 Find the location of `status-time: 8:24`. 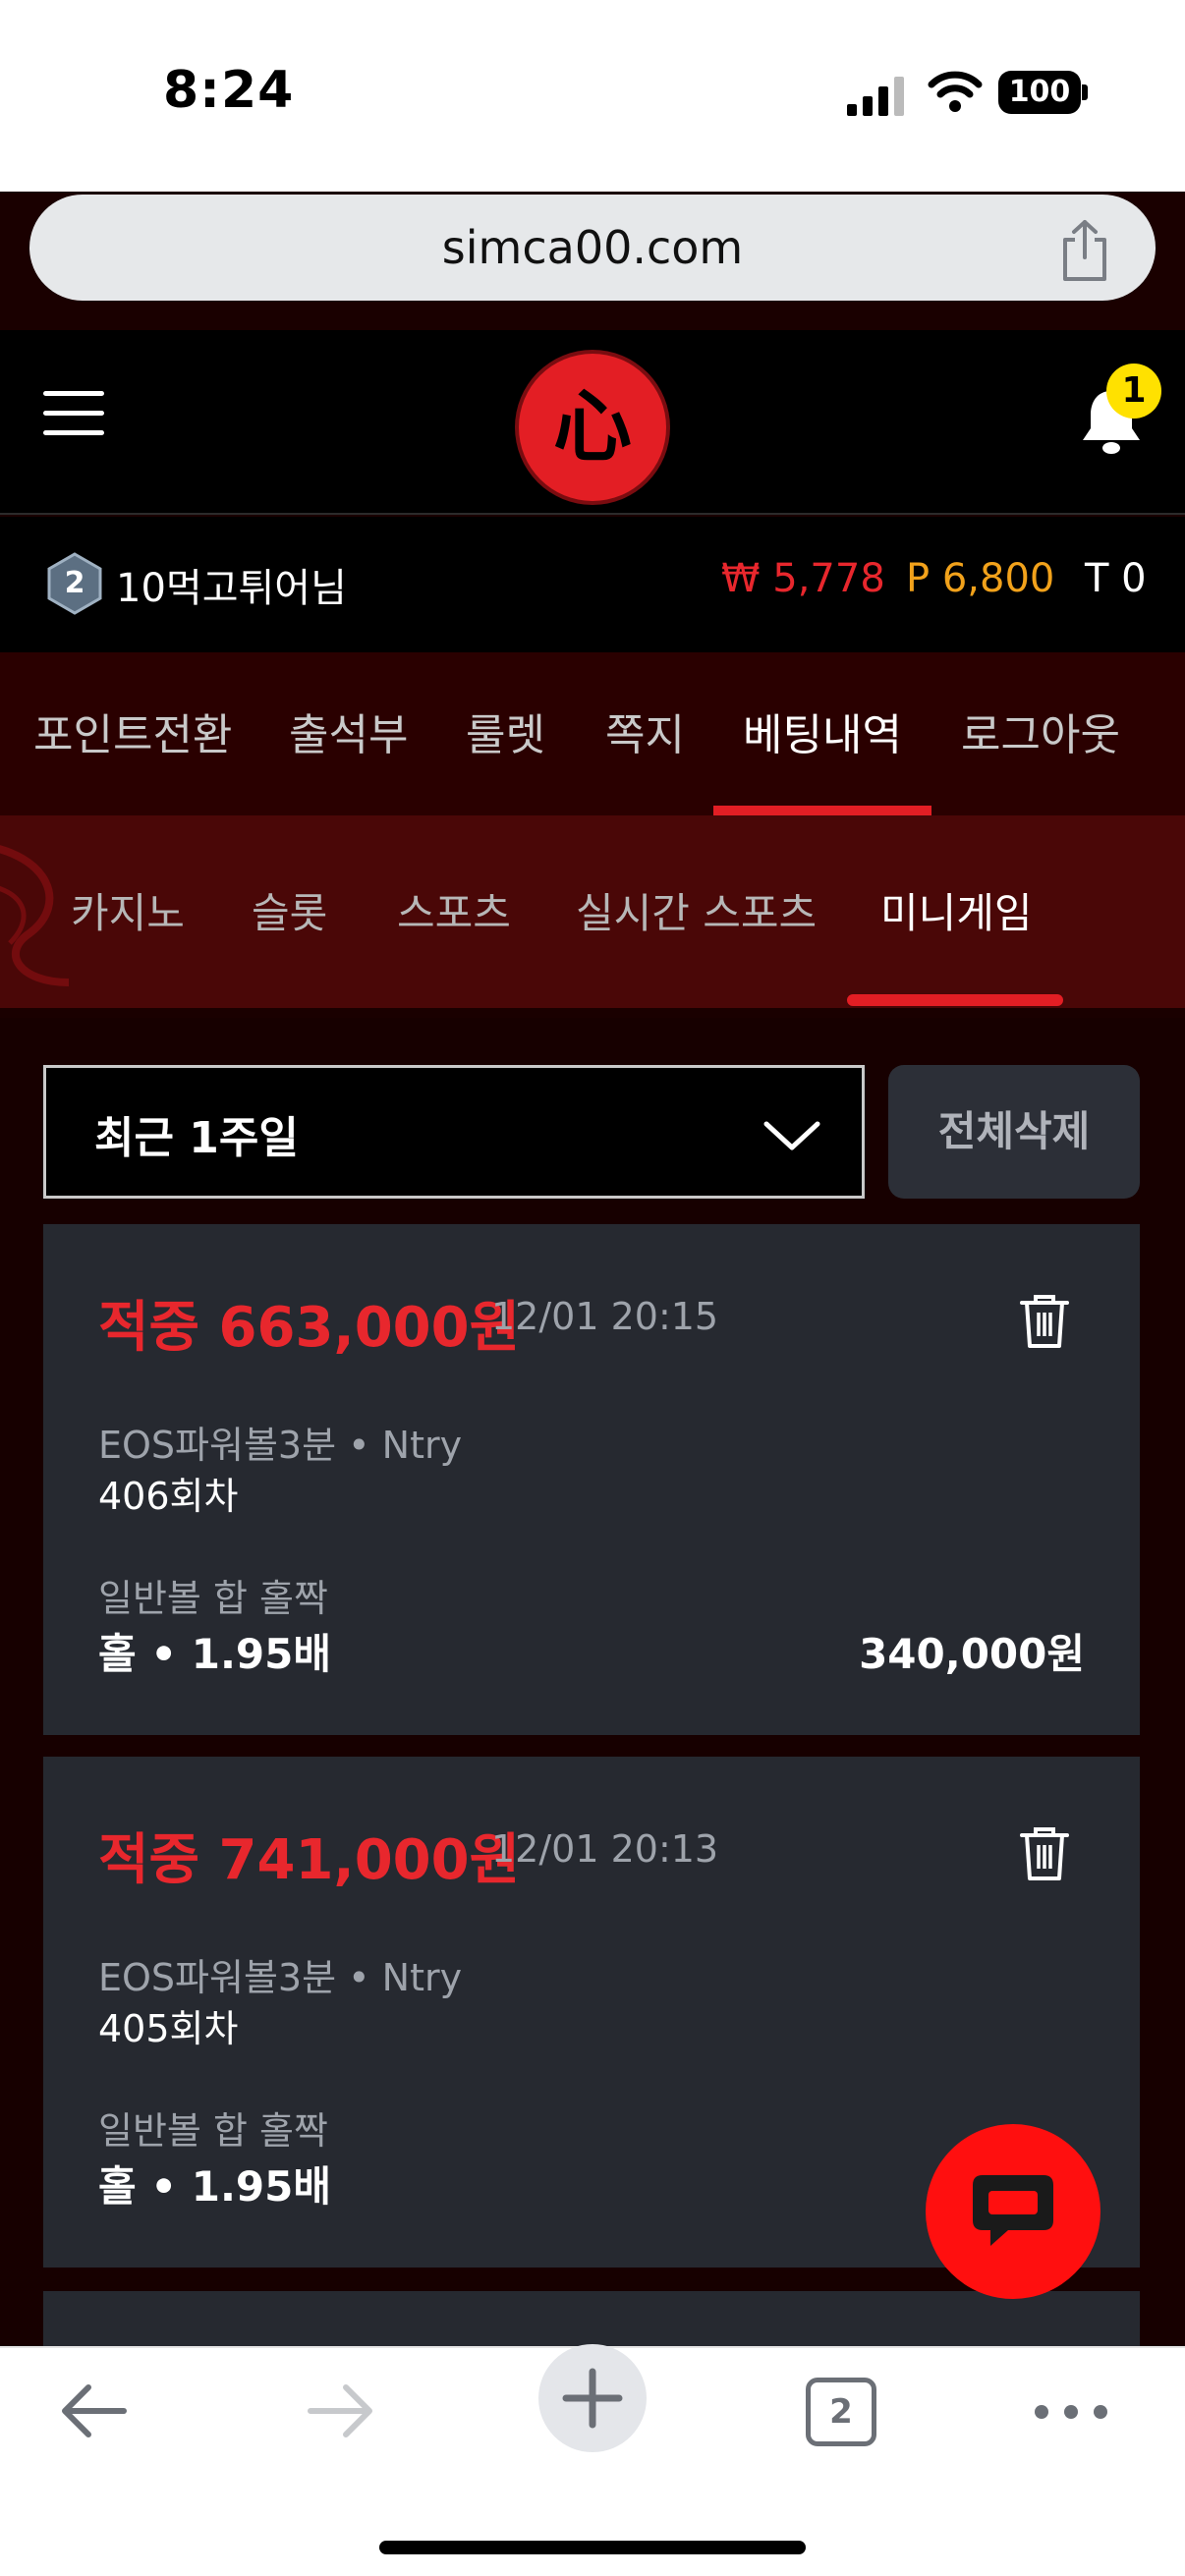

status-time: 8:24 is located at coordinates (229, 90).